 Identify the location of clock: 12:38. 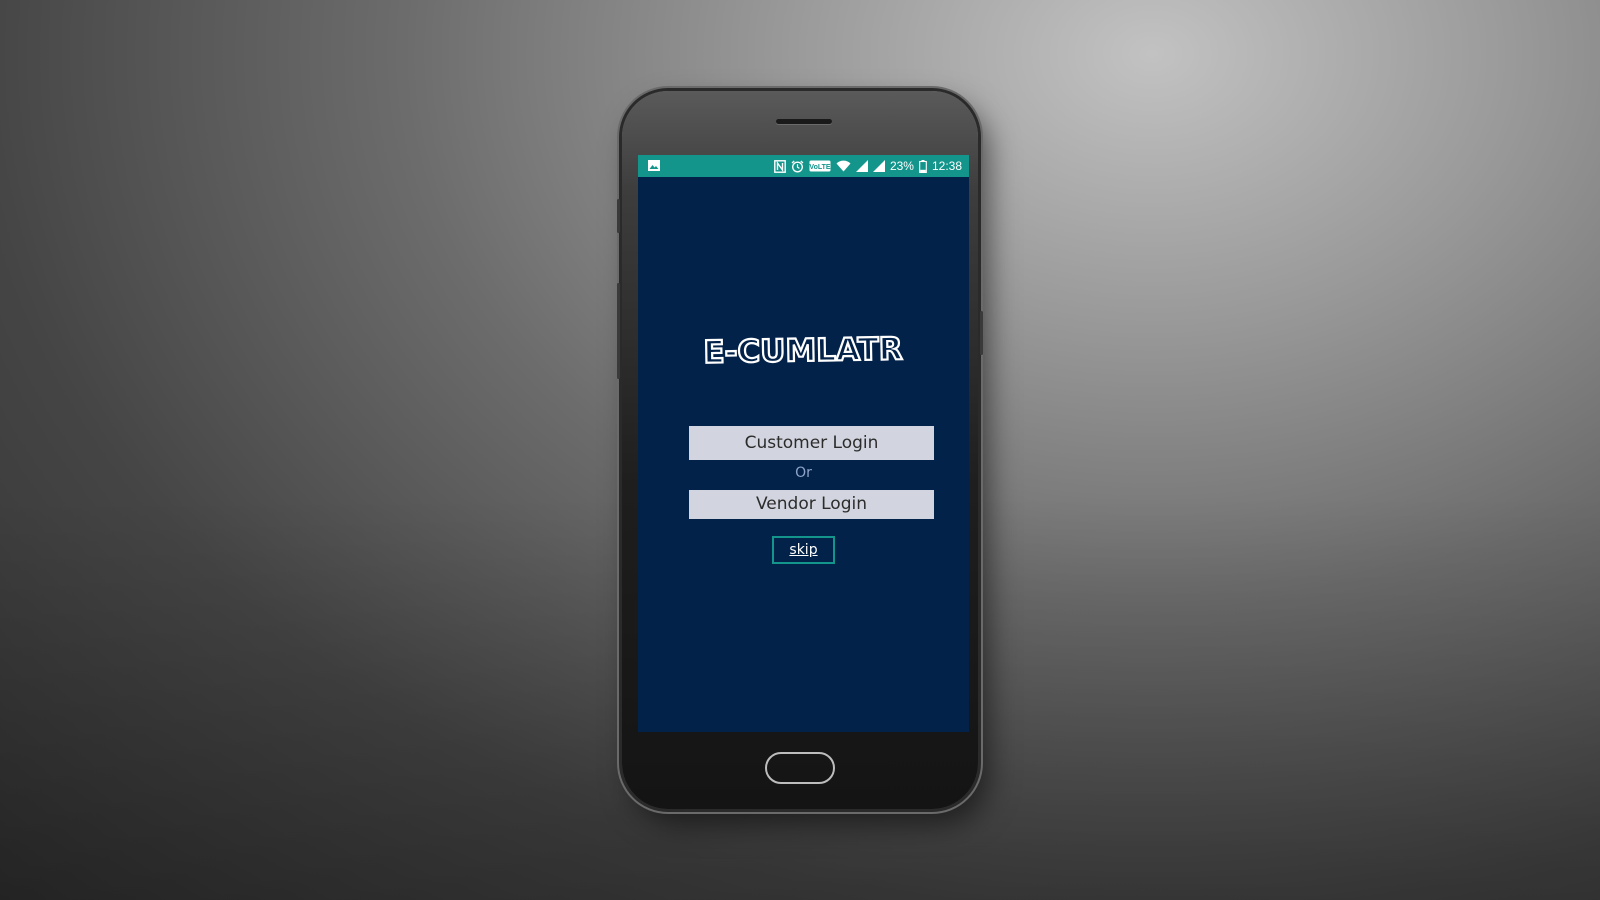
(946, 166).